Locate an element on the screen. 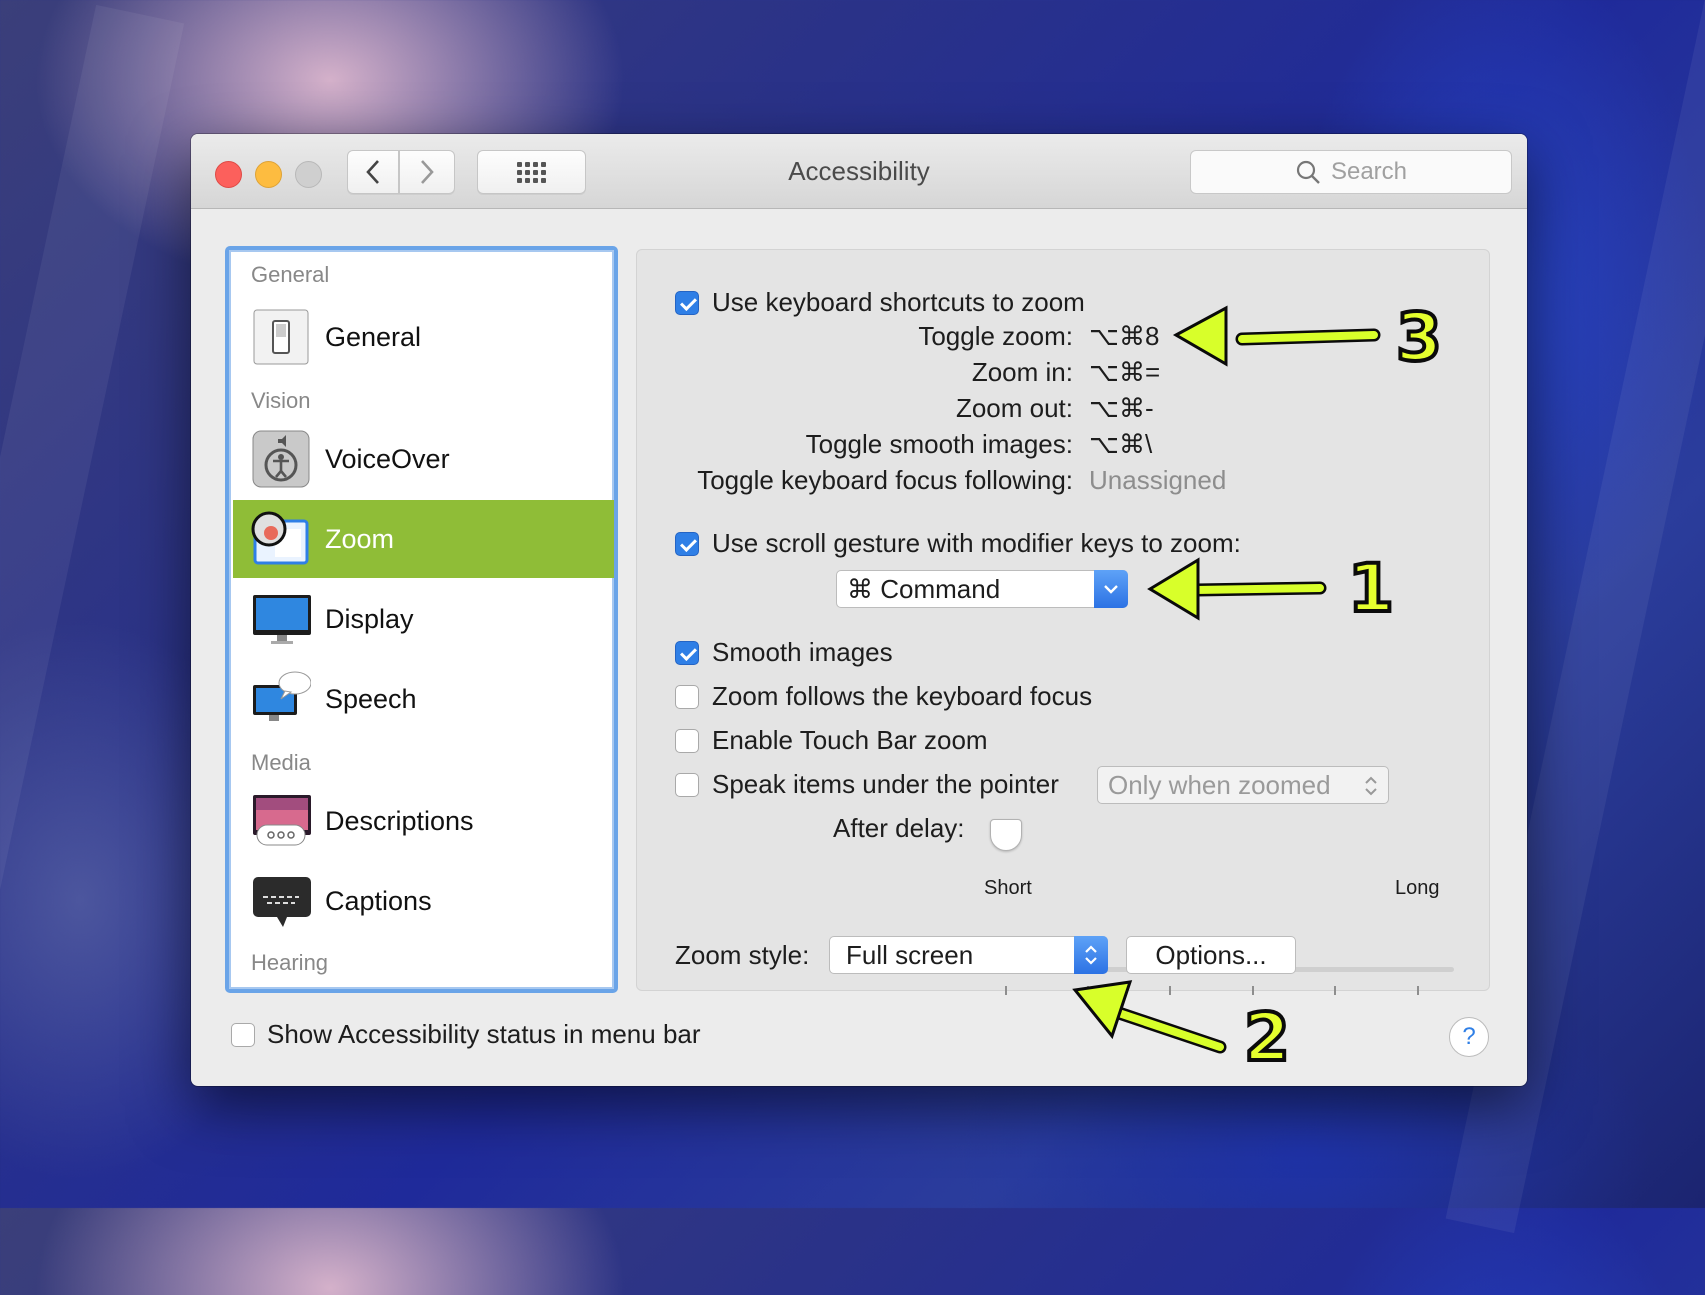 The width and height of the screenshot is (1705, 1295). arrow-3-icon is located at coordinates (1276, 336).